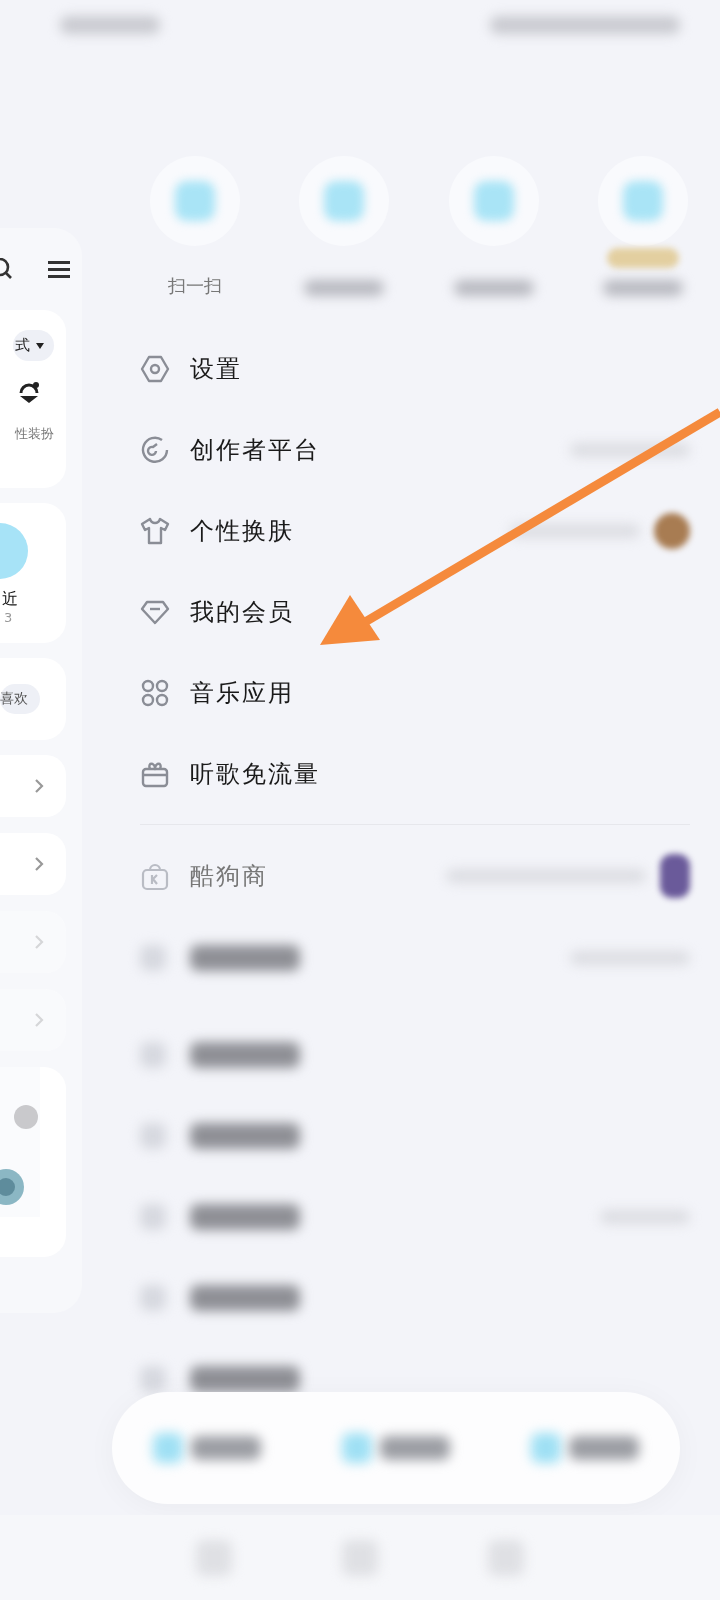  Describe the element at coordinates (34, 434) in the screenshot. I see `skin-label: 性装扮` at that location.